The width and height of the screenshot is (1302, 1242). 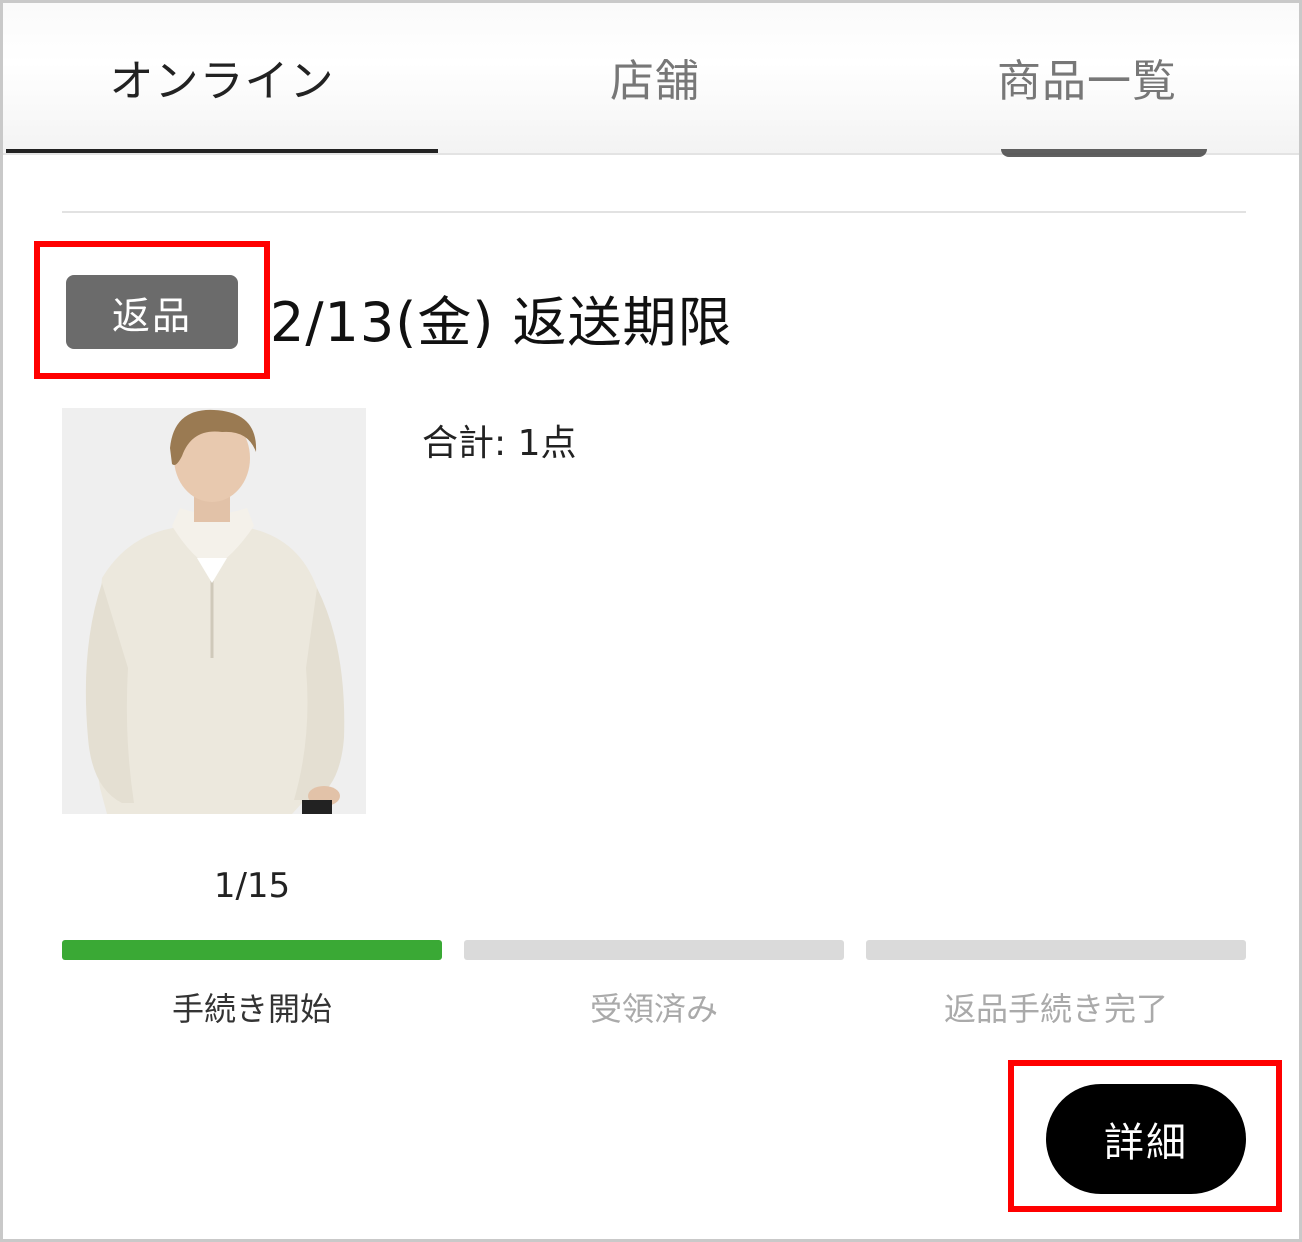 What do you see at coordinates (655, 81) in the screenshot?
I see `tab-store-label: 店舗` at bounding box center [655, 81].